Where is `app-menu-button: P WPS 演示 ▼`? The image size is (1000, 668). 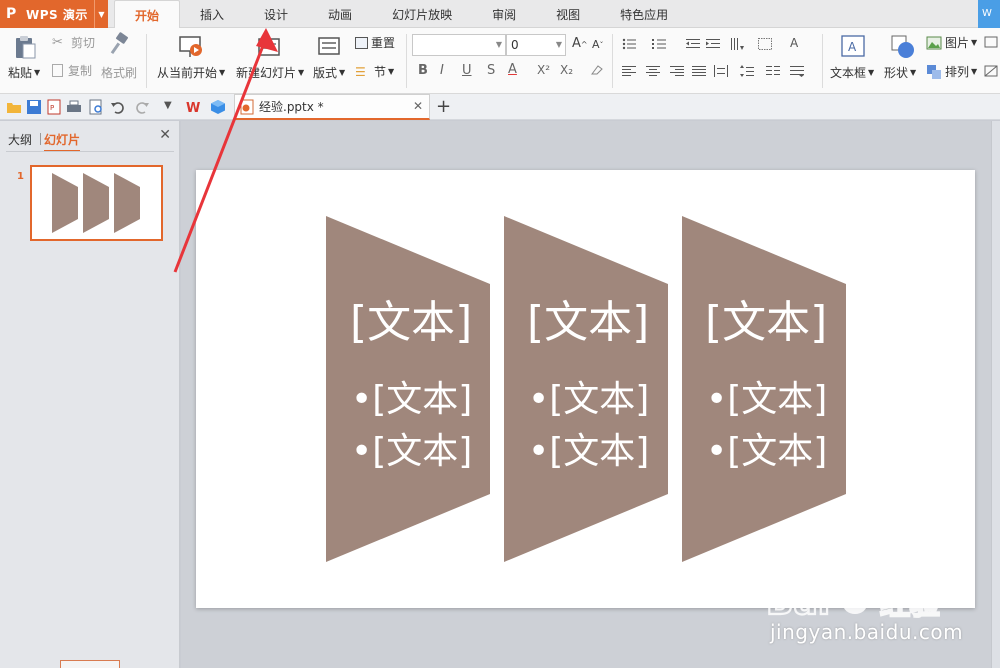
app-menu-button: P WPS 演示 ▼ is located at coordinates (54, 14).